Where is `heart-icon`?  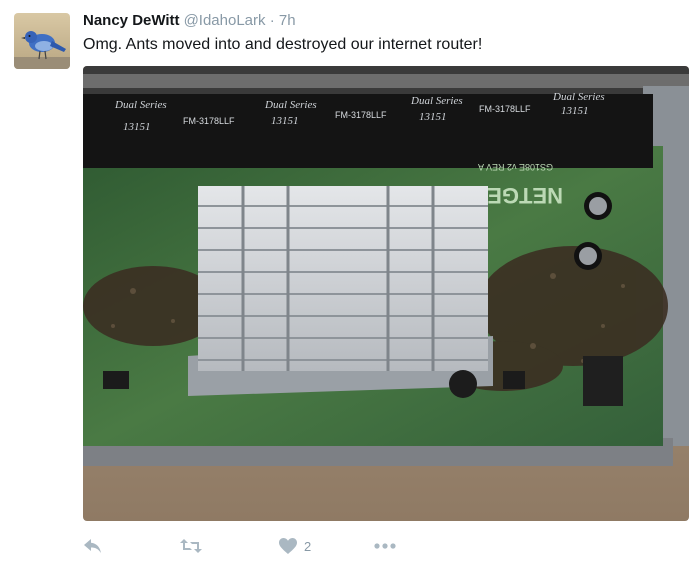
heart-icon is located at coordinates (288, 546).